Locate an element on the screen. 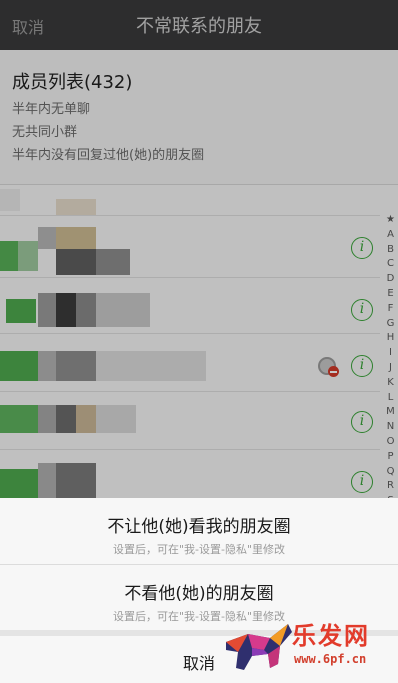  hide-my-moments-option: 不让他(她)看我的朋友圈 设置后，可在"我-设置-隐私"里修改 is located at coordinates (199, 531).